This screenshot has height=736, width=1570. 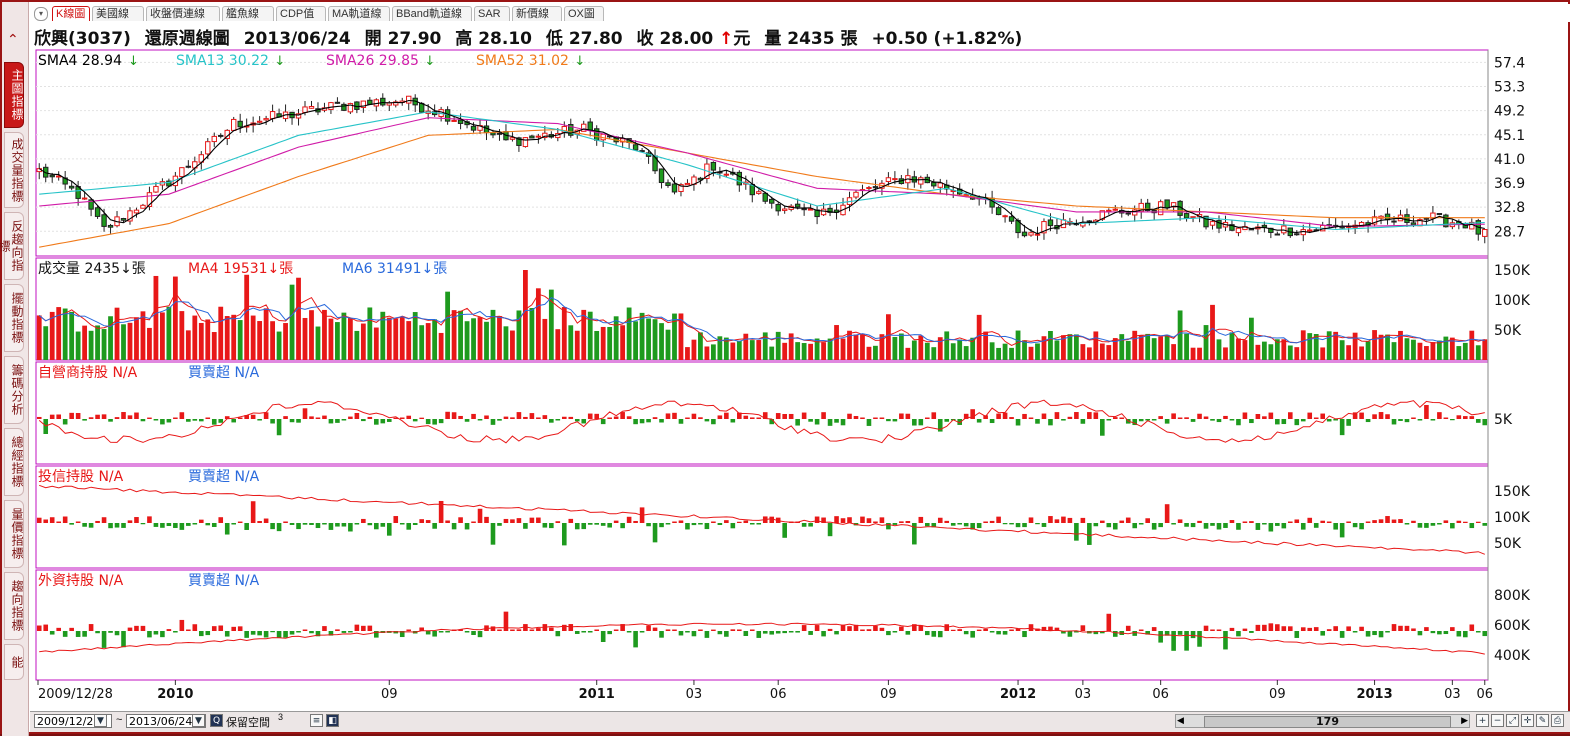 I want to click on tab-2: 收盤價連線, so click(x=183, y=13).